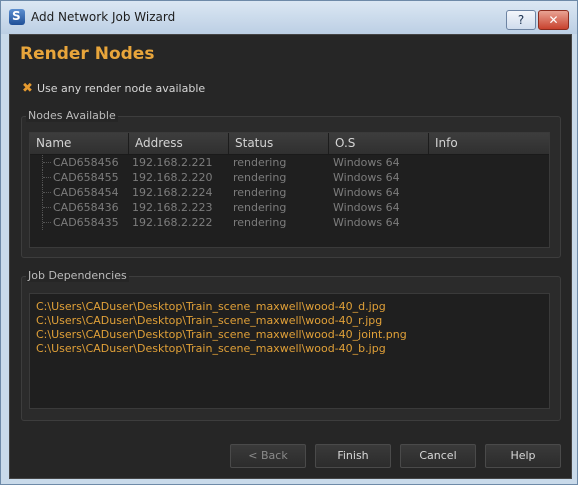  Describe the element at coordinates (268, 456) in the screenshot. I see `back-button: < Back` at that location.